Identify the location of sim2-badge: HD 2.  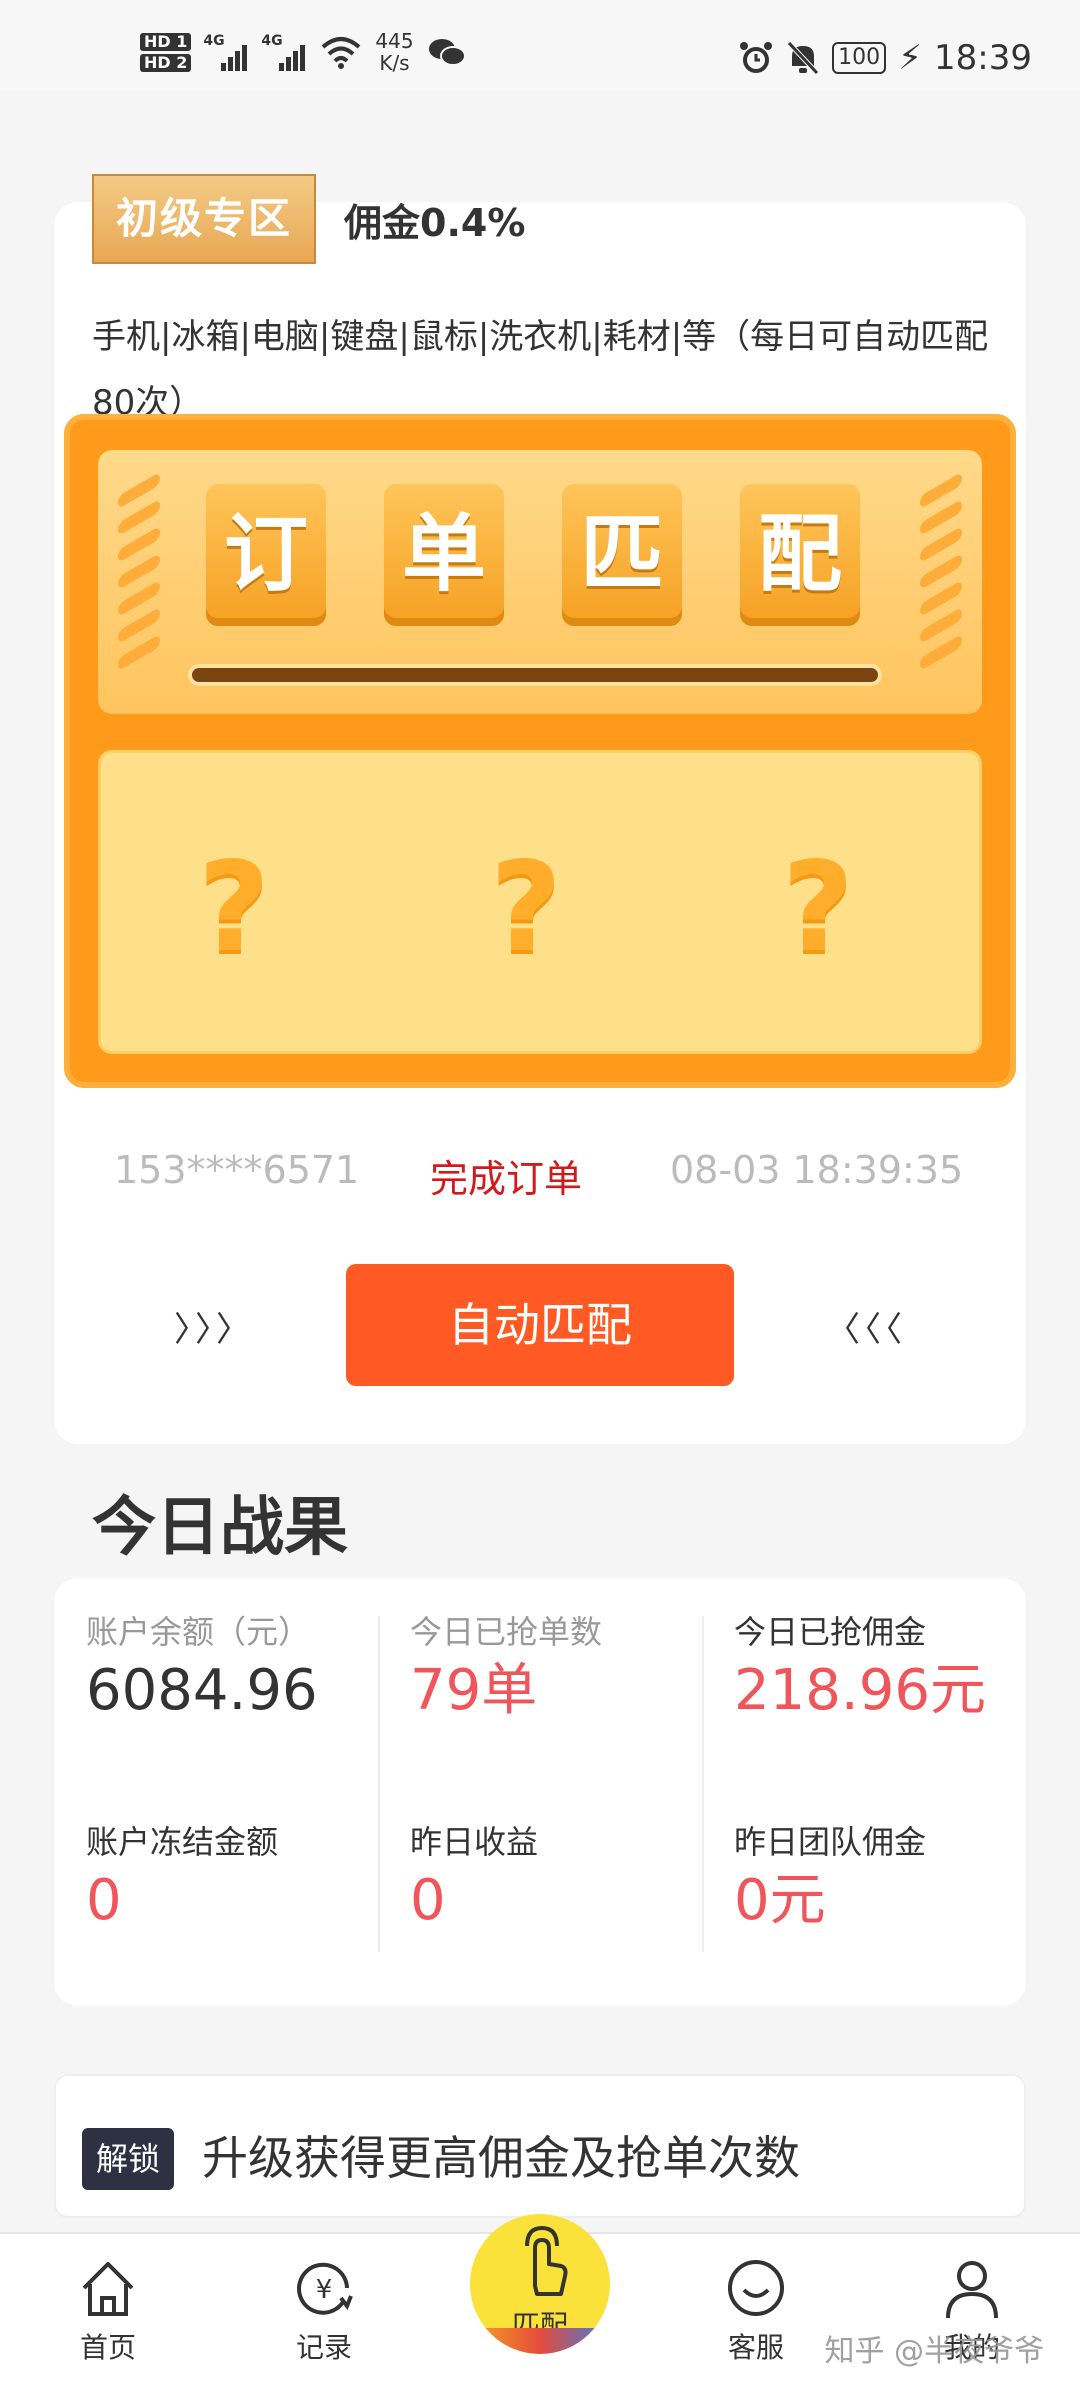
(166, 62).